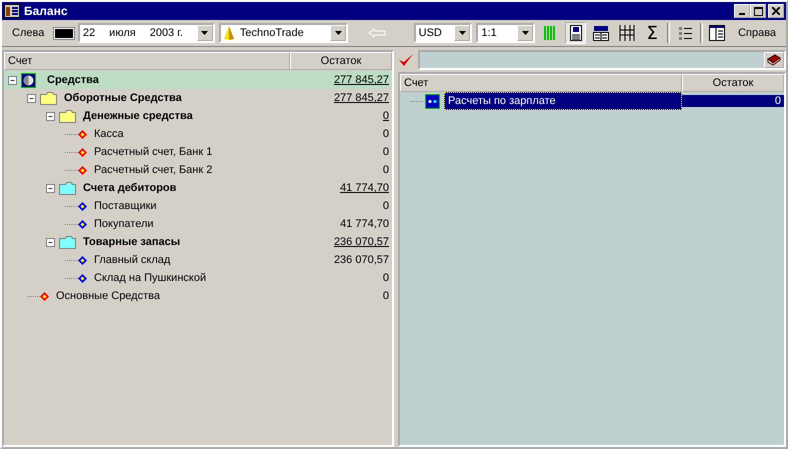 The image size is (788, 449). What do you see at coordinates (198, 296) in the screenshot?
I see `tree-row: Основные Средства 0` at bounding box center [198, 296].